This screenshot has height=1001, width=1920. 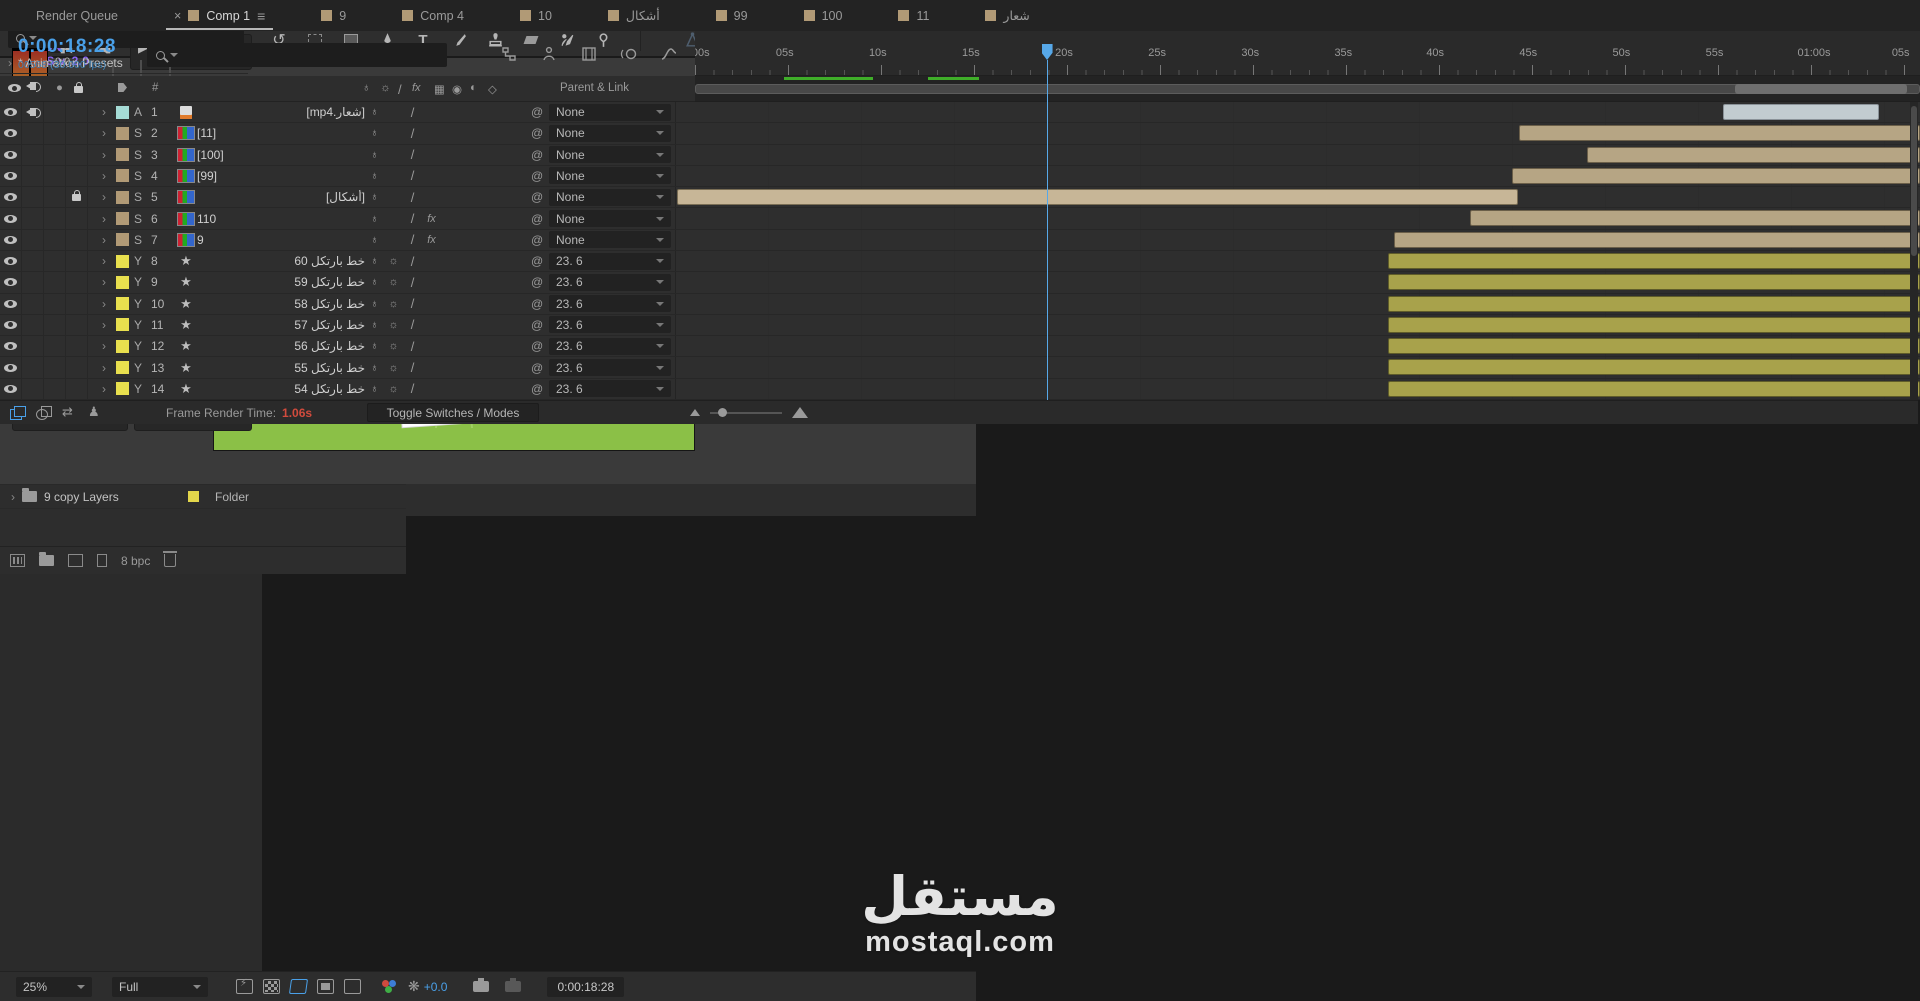 What do you see at coordinates (436, 987) in the screenshot?
I see `exposure-value: +0.0` at bounding box center [436, 987].